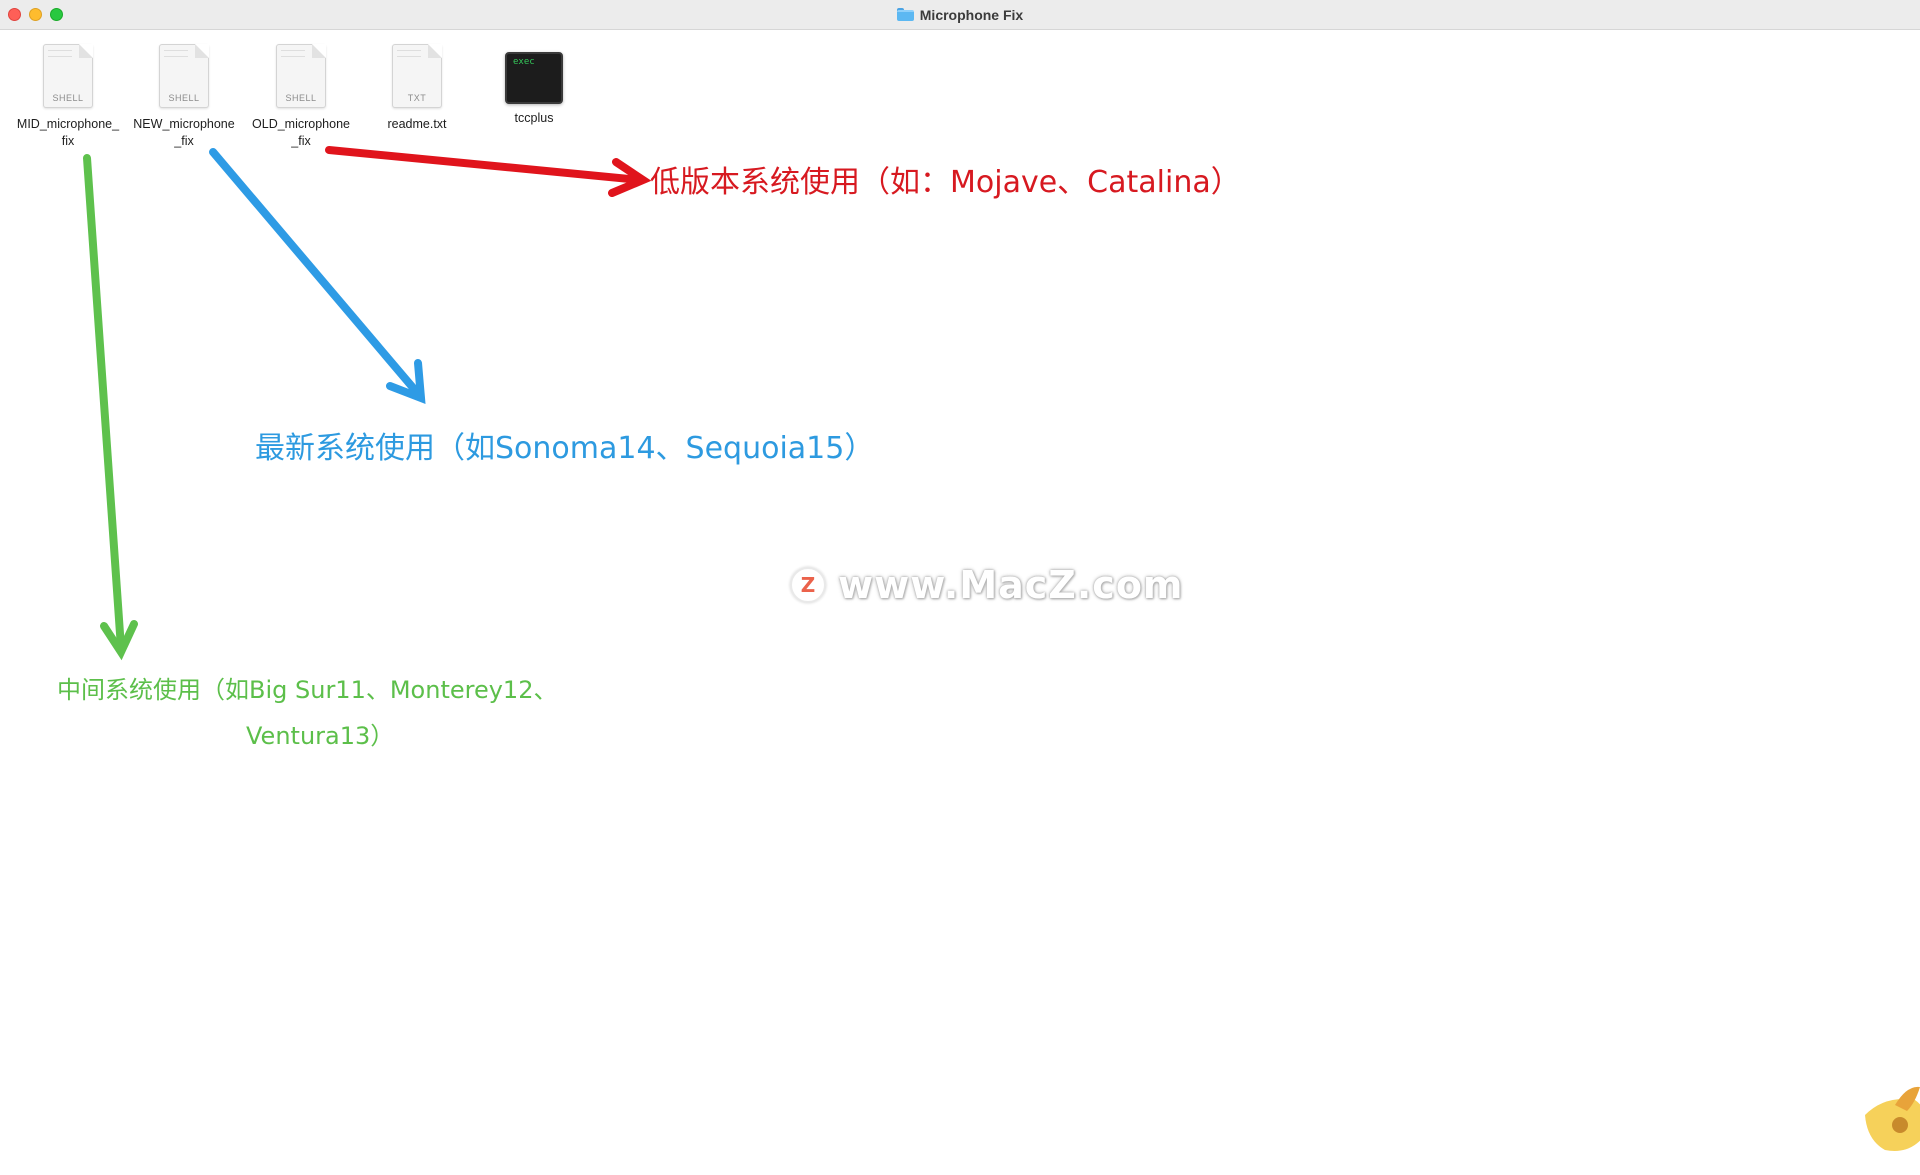 The width and height of the screenshot is (1920, 1175). I want to click on watermark-logo-icon: Z, so click(808, 585).